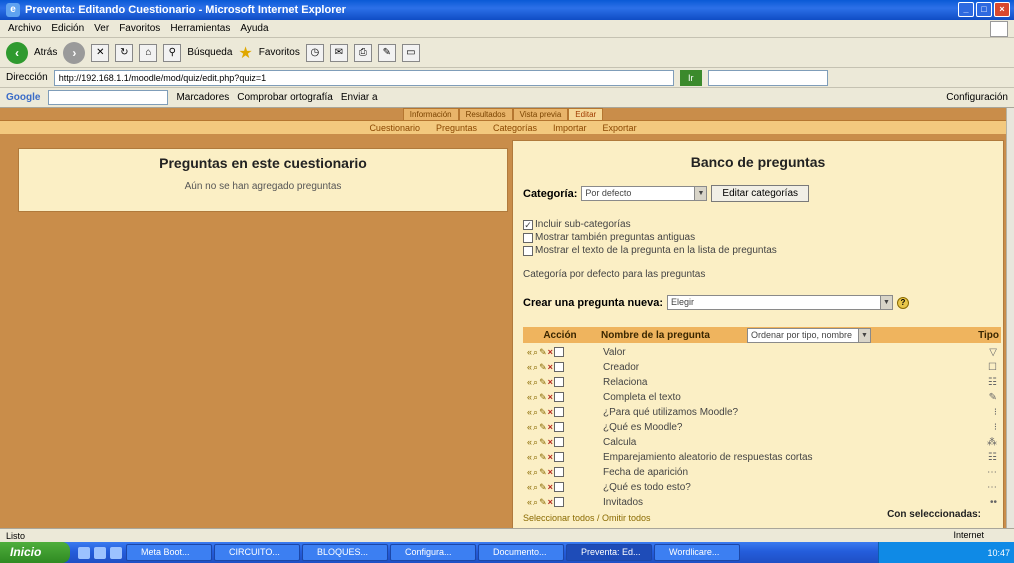 The image size is (1014, 563). What do you see at coordinates (577, 224) in the screenshot?
I see `check-include-subcategories: ✓ Incluir sub-categorías` at bounding box center [577, 224].